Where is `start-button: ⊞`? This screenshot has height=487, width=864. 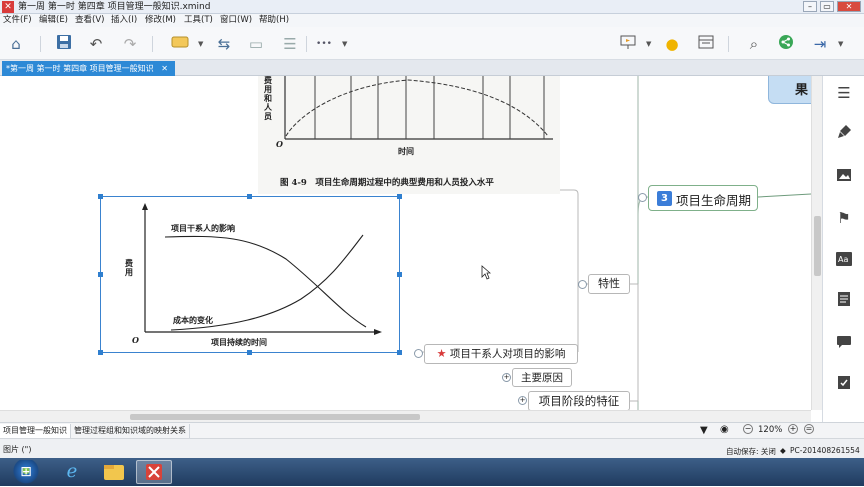 start-button: ⊞ is located at coordinates (26, 472).